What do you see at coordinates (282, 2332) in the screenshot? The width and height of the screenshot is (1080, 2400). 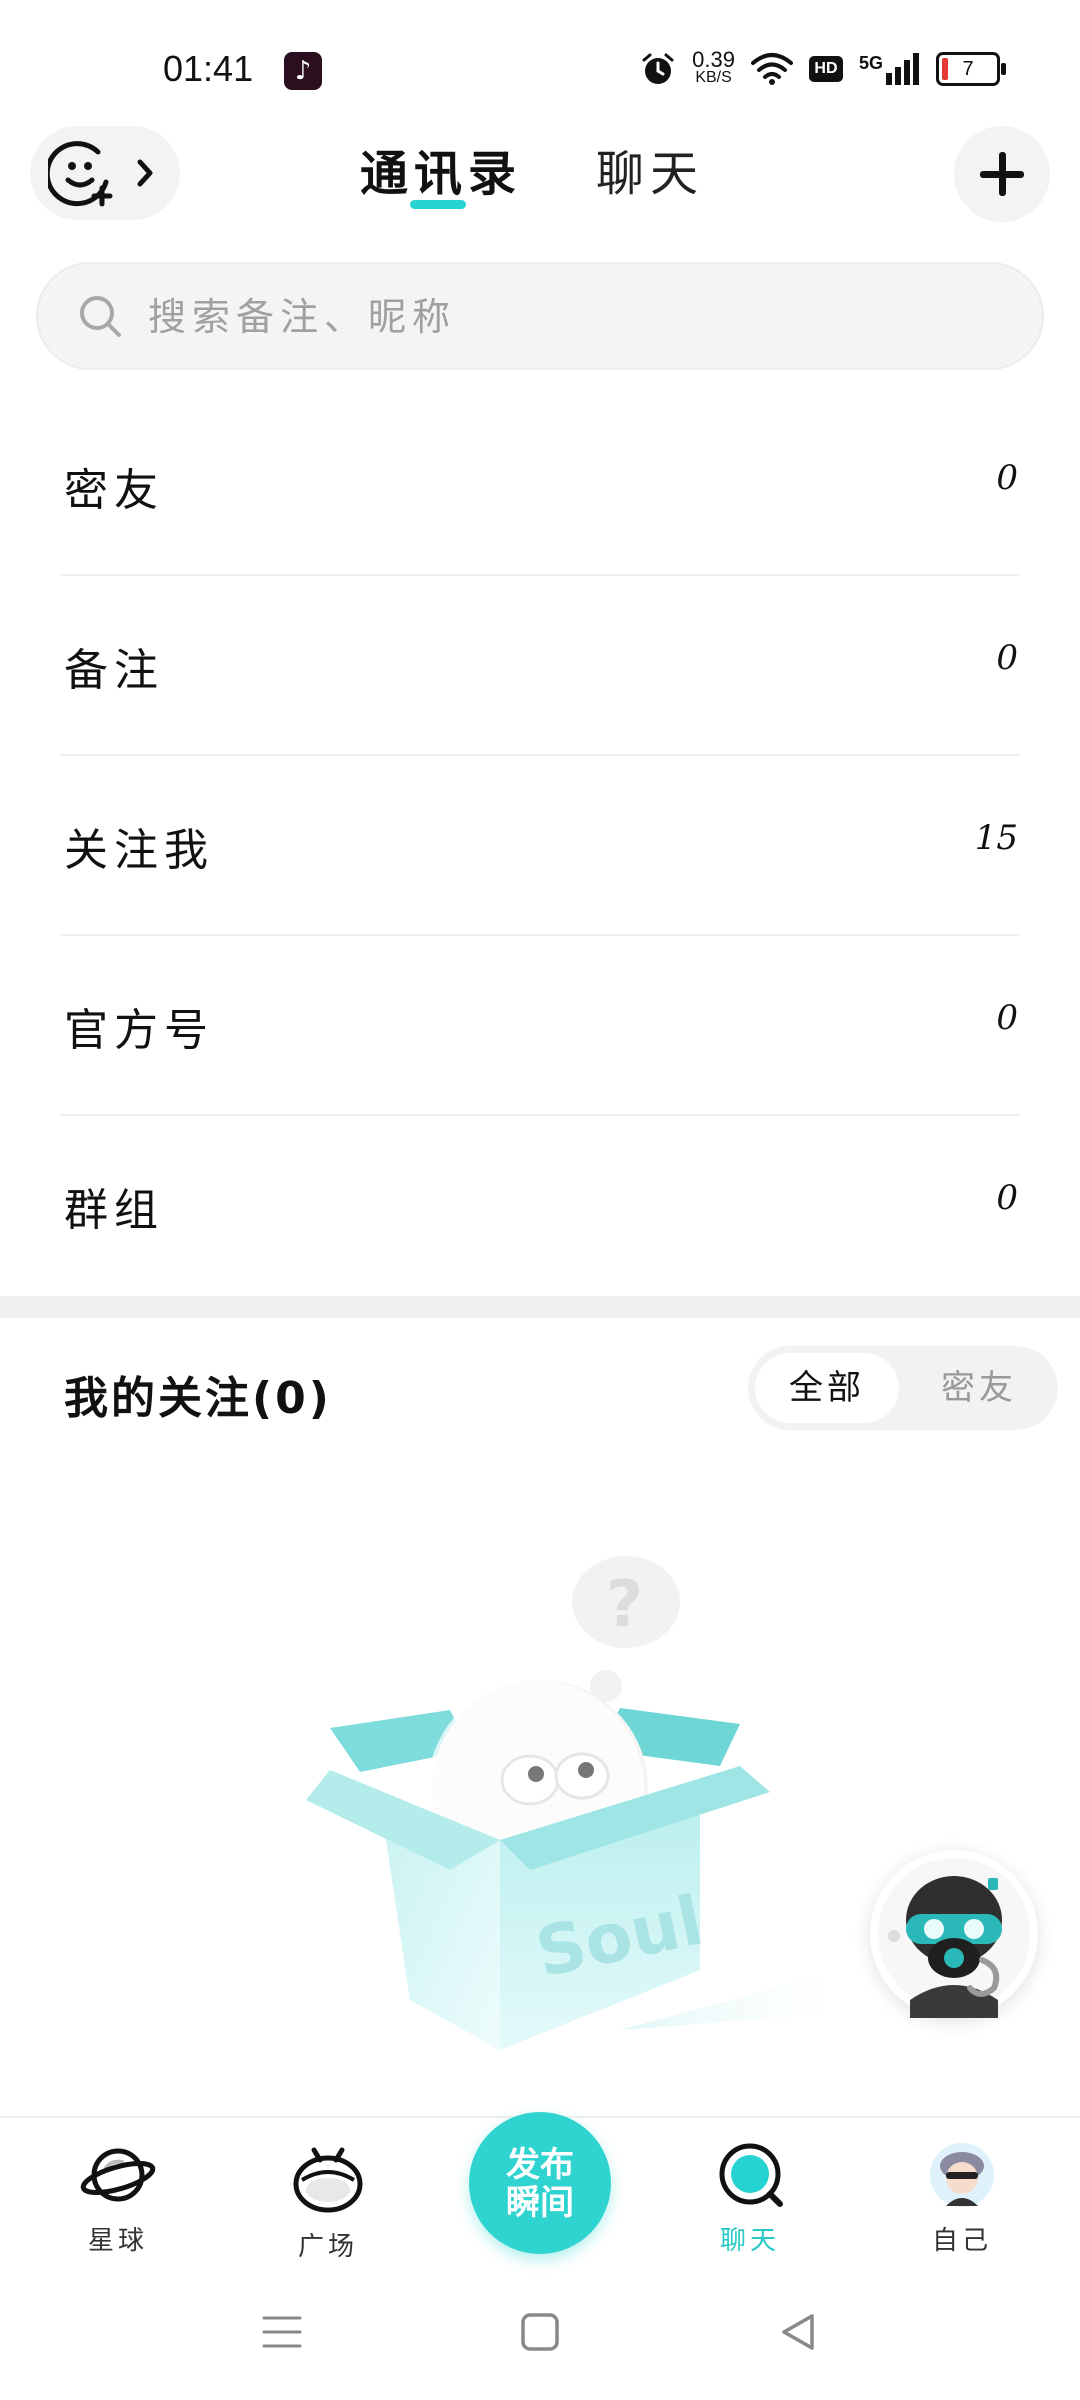 I see `menu-icon` at bounding box center [282, 2332].